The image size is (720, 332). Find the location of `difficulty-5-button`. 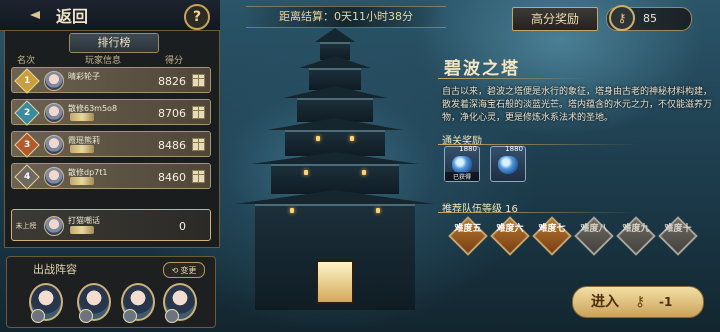

difficulty-5-button is located at coordinates (468, 236).